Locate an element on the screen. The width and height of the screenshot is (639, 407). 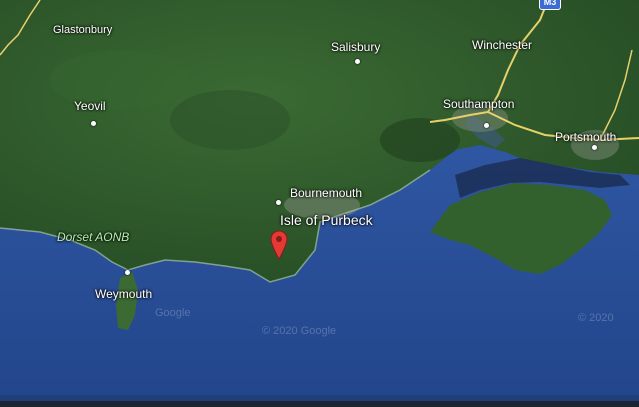
m3-road-shield: M3 is located at coordinates (550, 5).